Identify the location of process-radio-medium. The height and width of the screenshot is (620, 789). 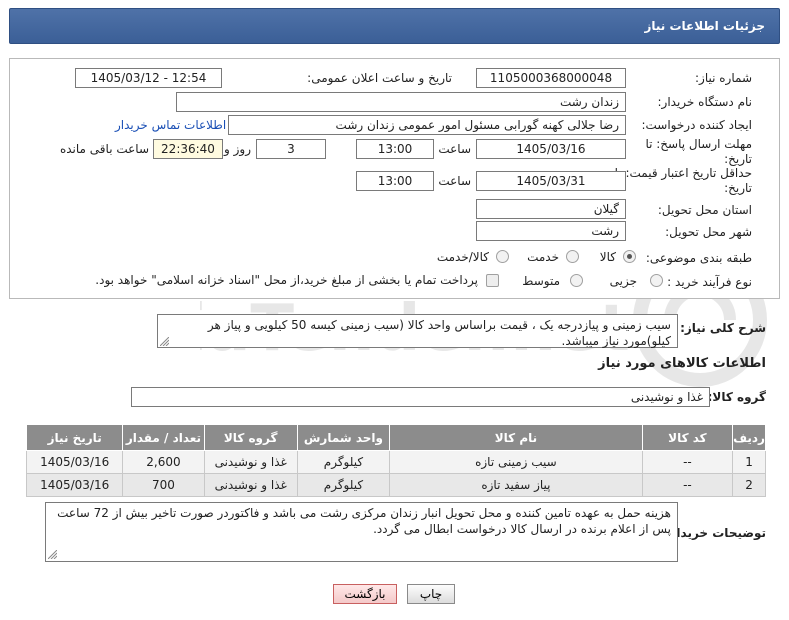
(576, 280).